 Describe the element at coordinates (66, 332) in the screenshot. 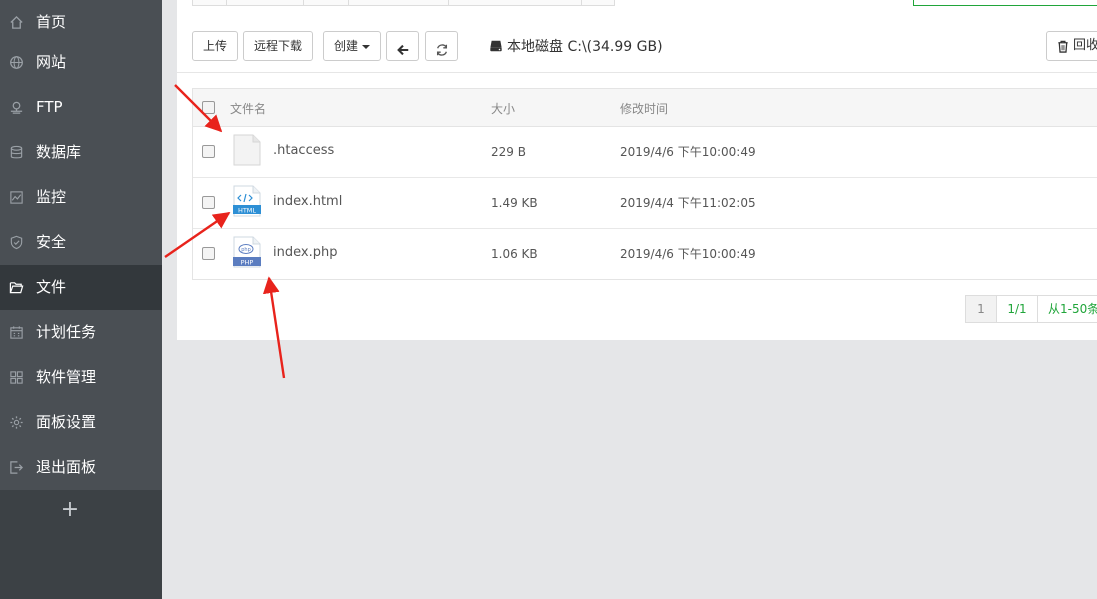

I see `sidebar-item-label: 计划任务` at that location.